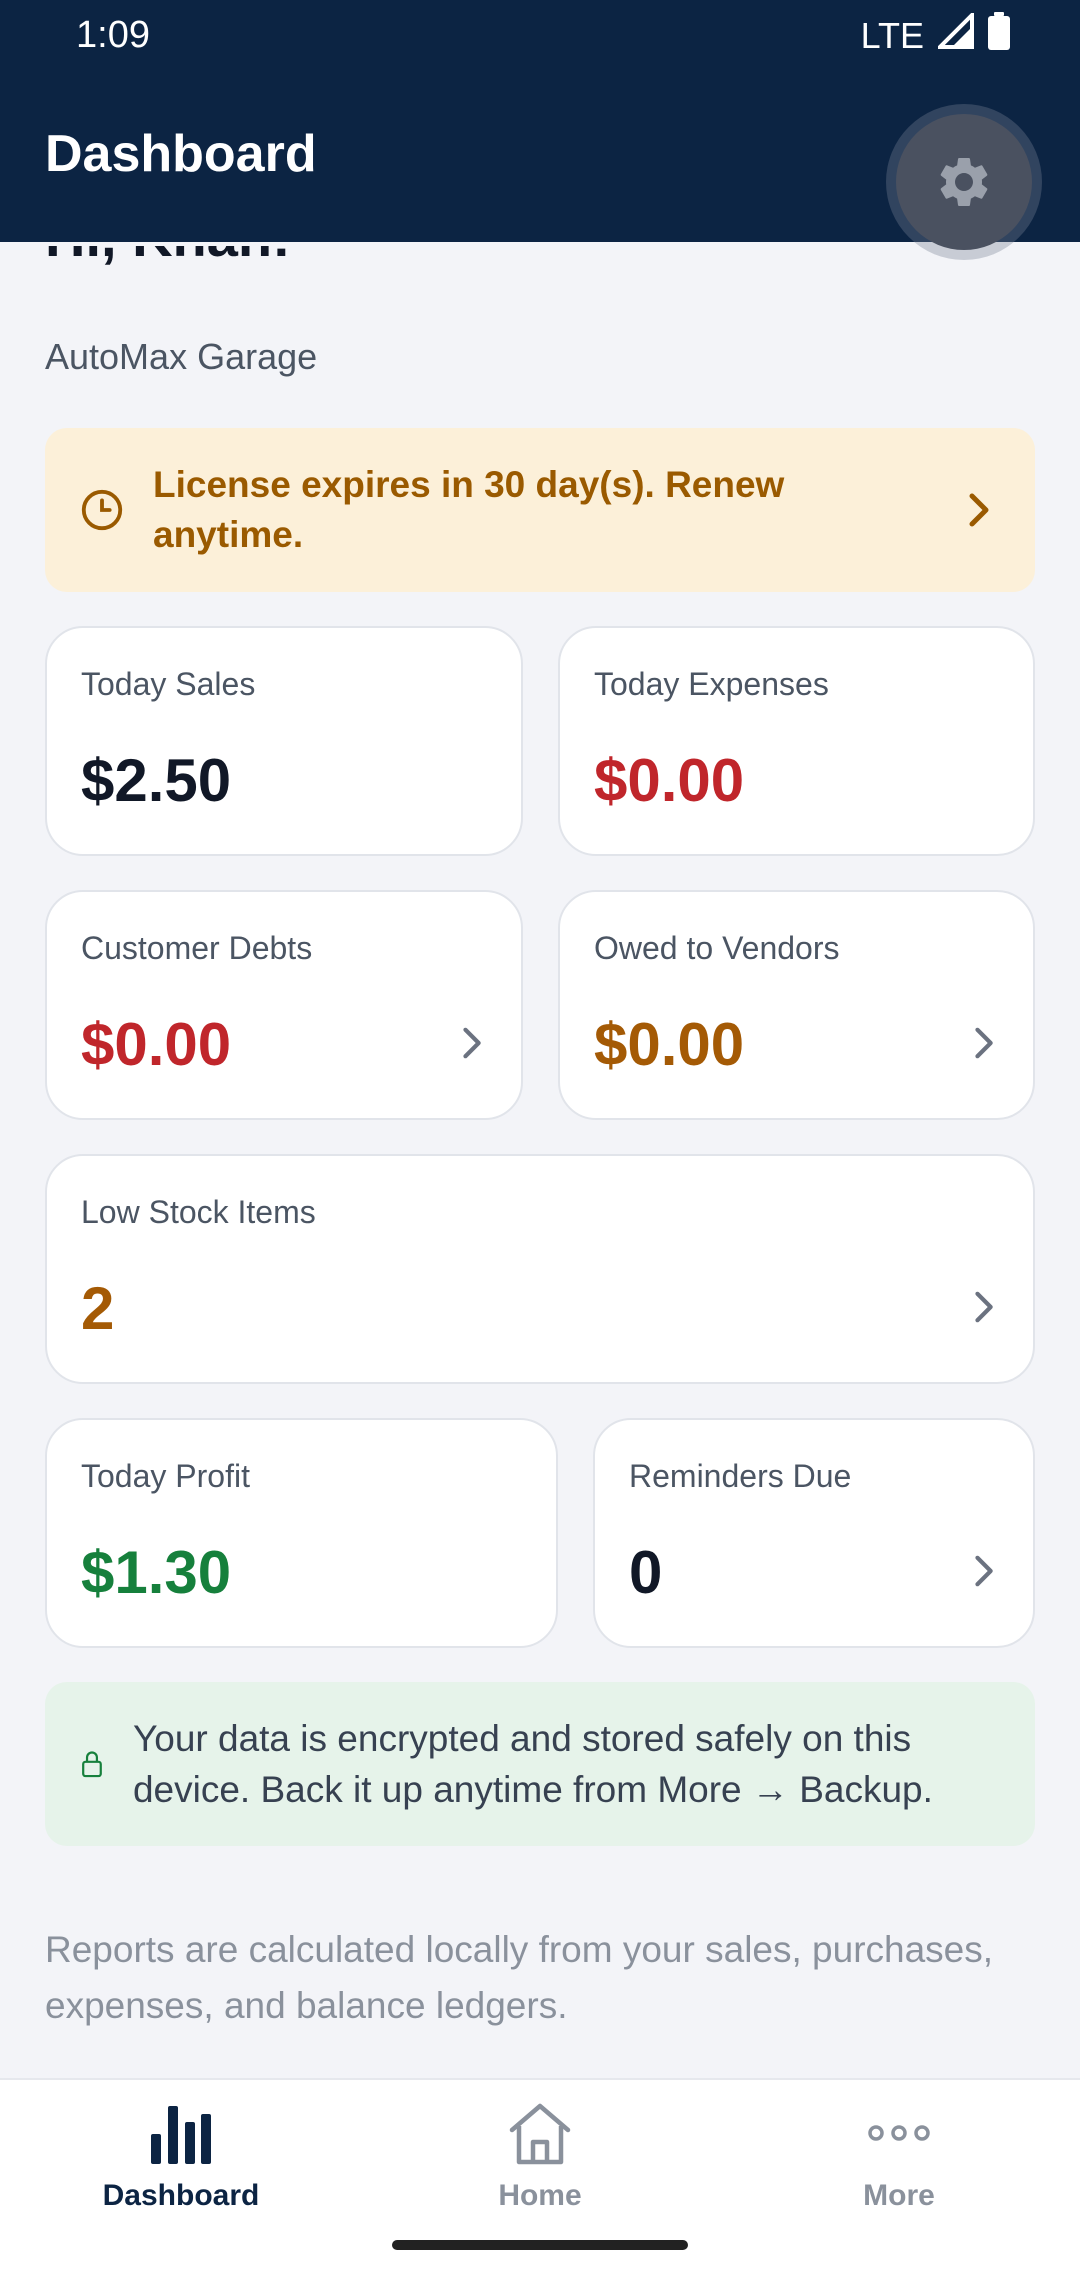 The width and height of the screenshot is (1080, 2282). What do you see at coordinates (181, 2195) in the screenshot?
I see `nav-label: Dashboard` at bounding box center [181, 2195].